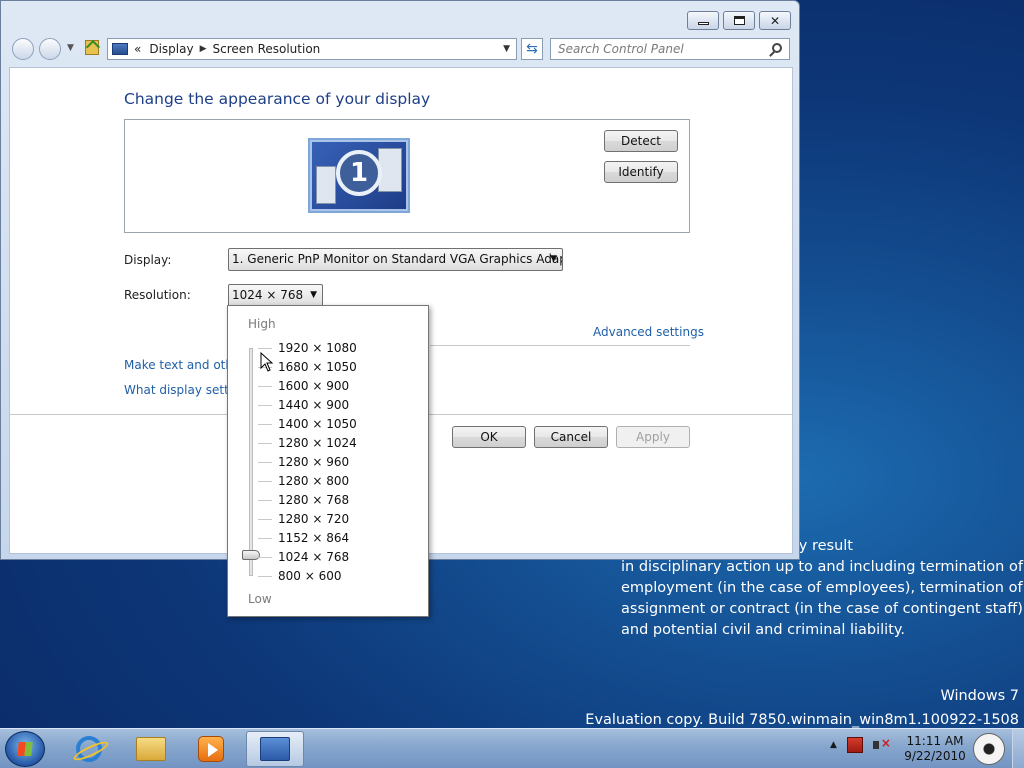 This screenshot has width=1024, height=768. Describe the element at coordinates (979, 696) in the screenshot. I see `watermark-os: Windows 7` at that location.